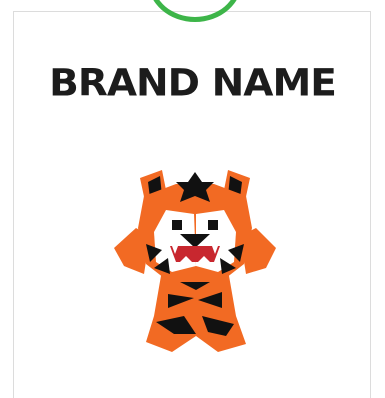  What do you see at coordinates (213, 225) in the screenshot?
I see `tiger-right-eye` at bounding box center [213, 225].